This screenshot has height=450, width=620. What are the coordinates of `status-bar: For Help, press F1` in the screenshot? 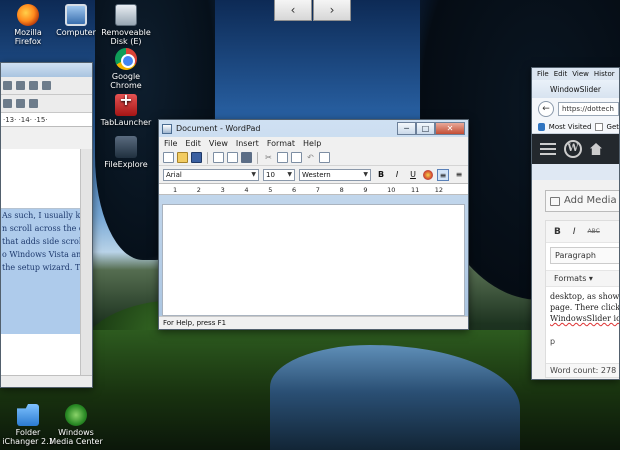 It's located at (313, 322).